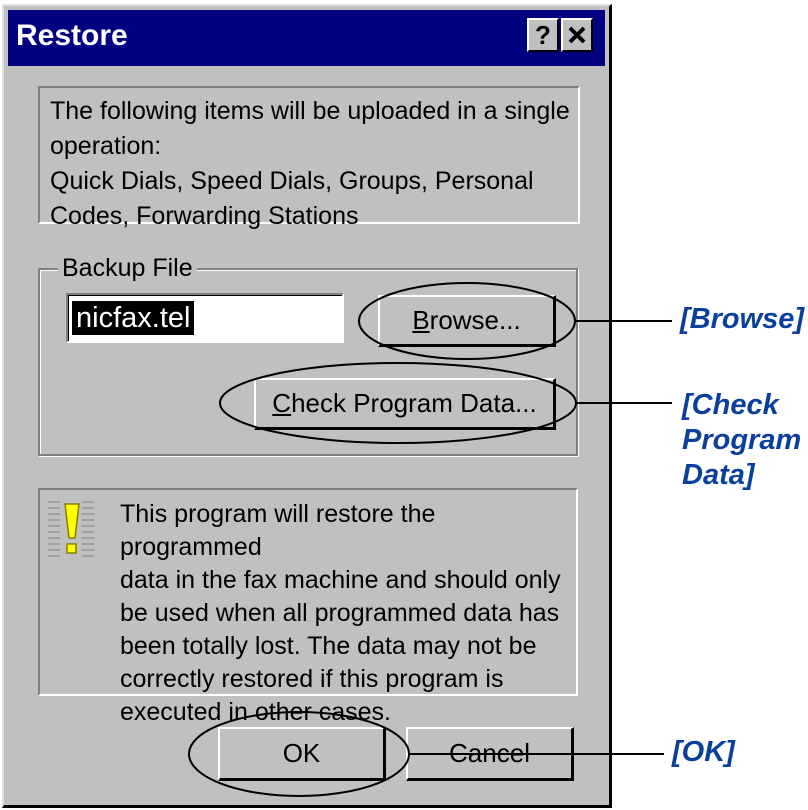 The image size is (808, 810). I want to click on ok-callout-ellipse, so click(299, 754).